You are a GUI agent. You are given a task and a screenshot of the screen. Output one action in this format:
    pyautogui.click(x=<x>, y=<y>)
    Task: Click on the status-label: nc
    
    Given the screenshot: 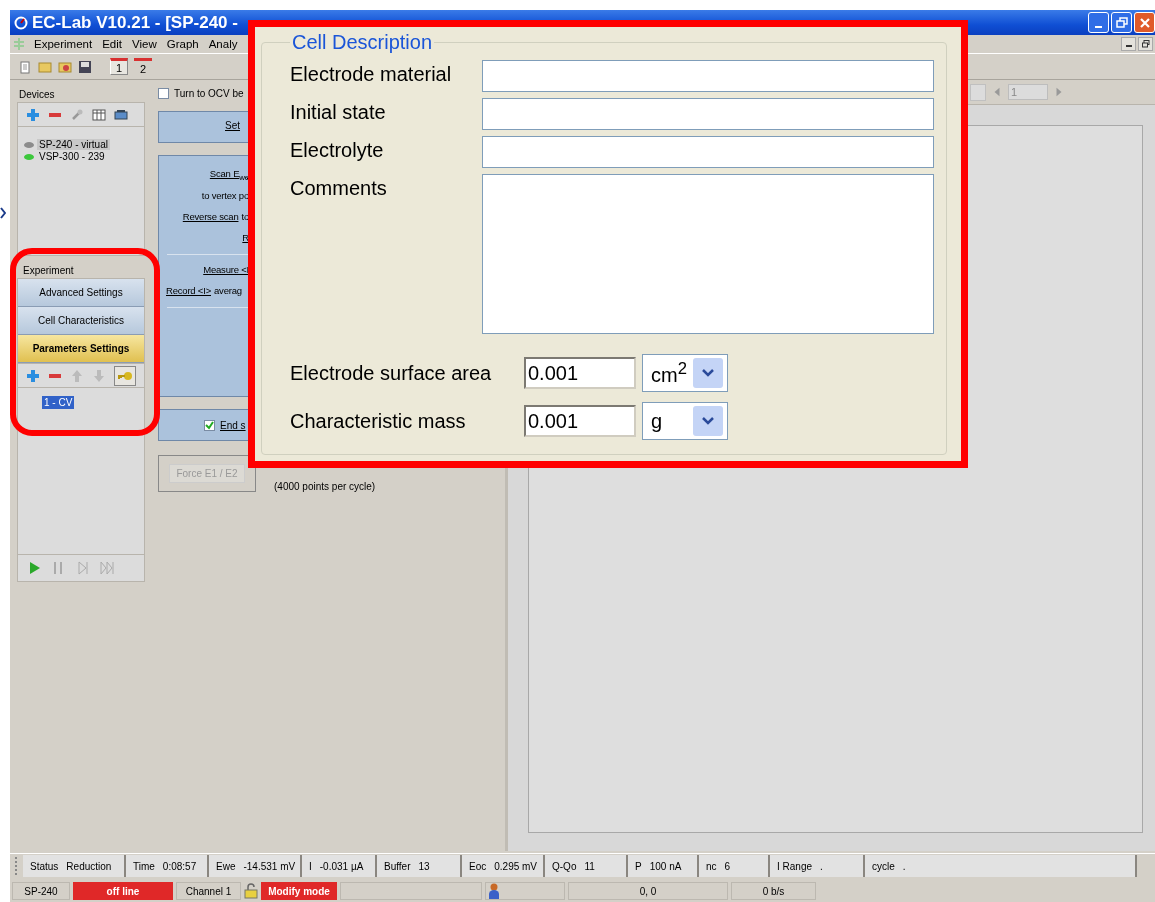 What is the action you would take?
    pyautogui.click(x=711, y=866)
    